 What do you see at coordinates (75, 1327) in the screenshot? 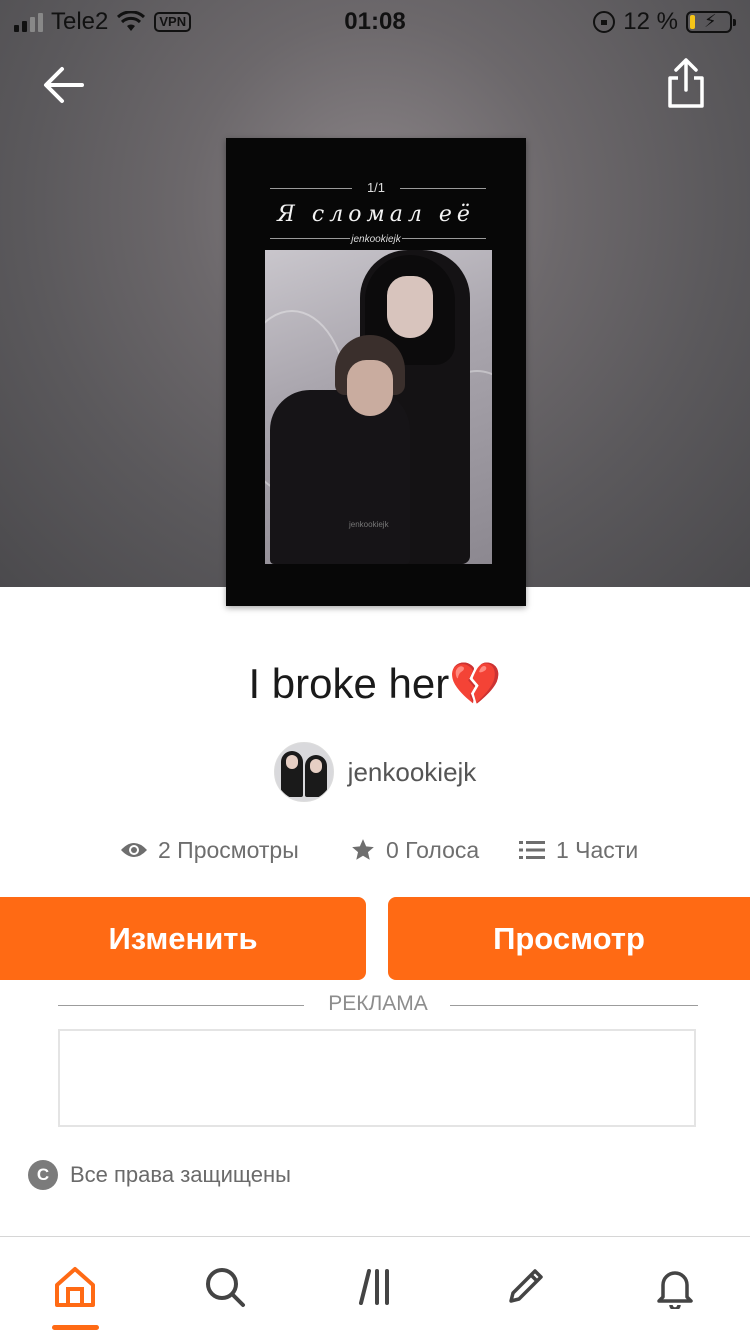
I see `nav-active-indicator` at bounding box center [75, 1327].